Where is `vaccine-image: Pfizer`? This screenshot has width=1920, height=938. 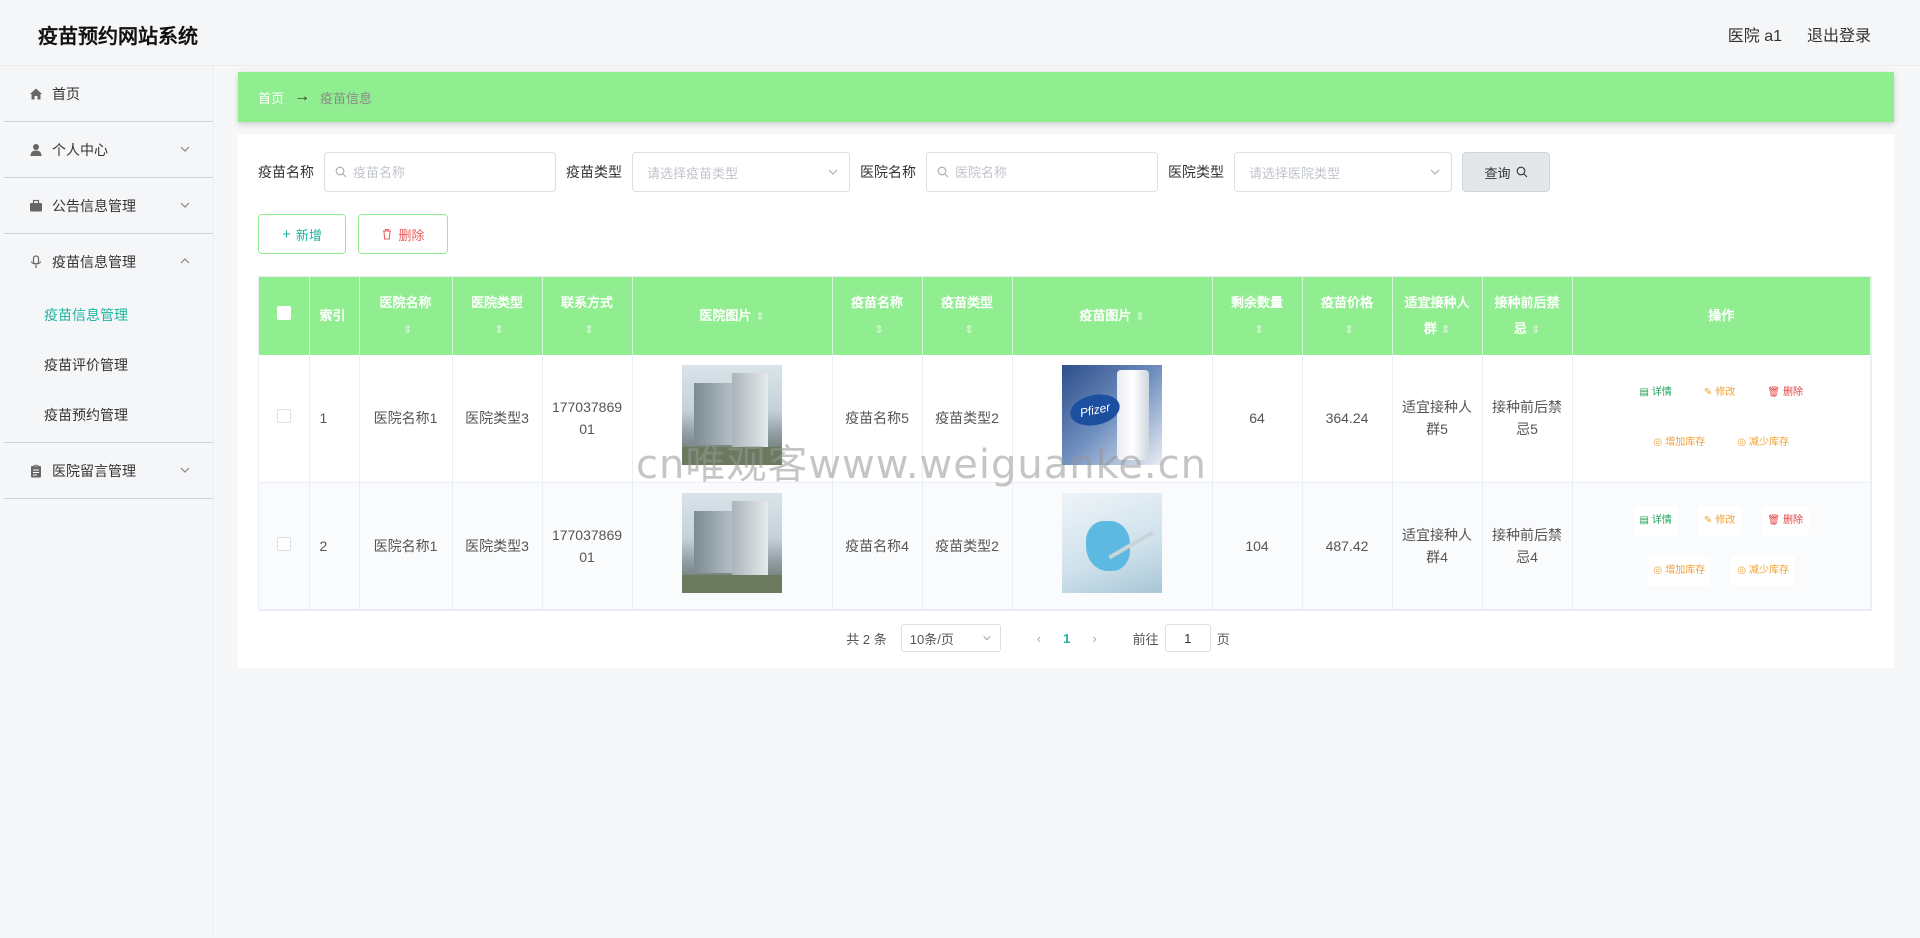 vaccine-image: Pfizer is located at coordinates (1112, 415).